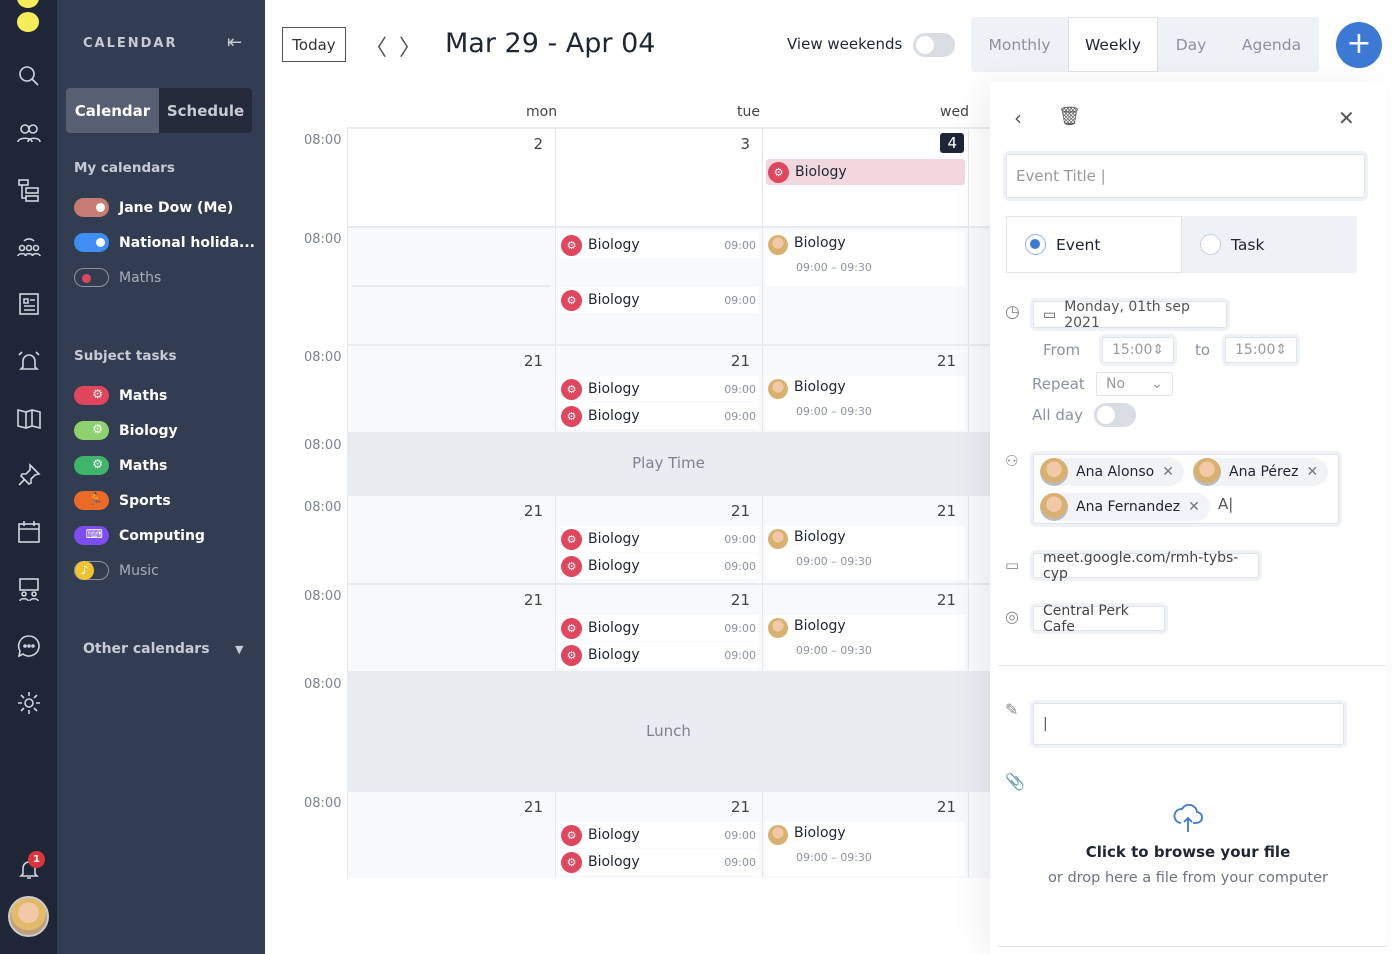 Image resolution: width=1400 pixels, height=954 pixels. Describe the element at coordinates (29, 133) in the screenshot. I see `users-icon` at that location.